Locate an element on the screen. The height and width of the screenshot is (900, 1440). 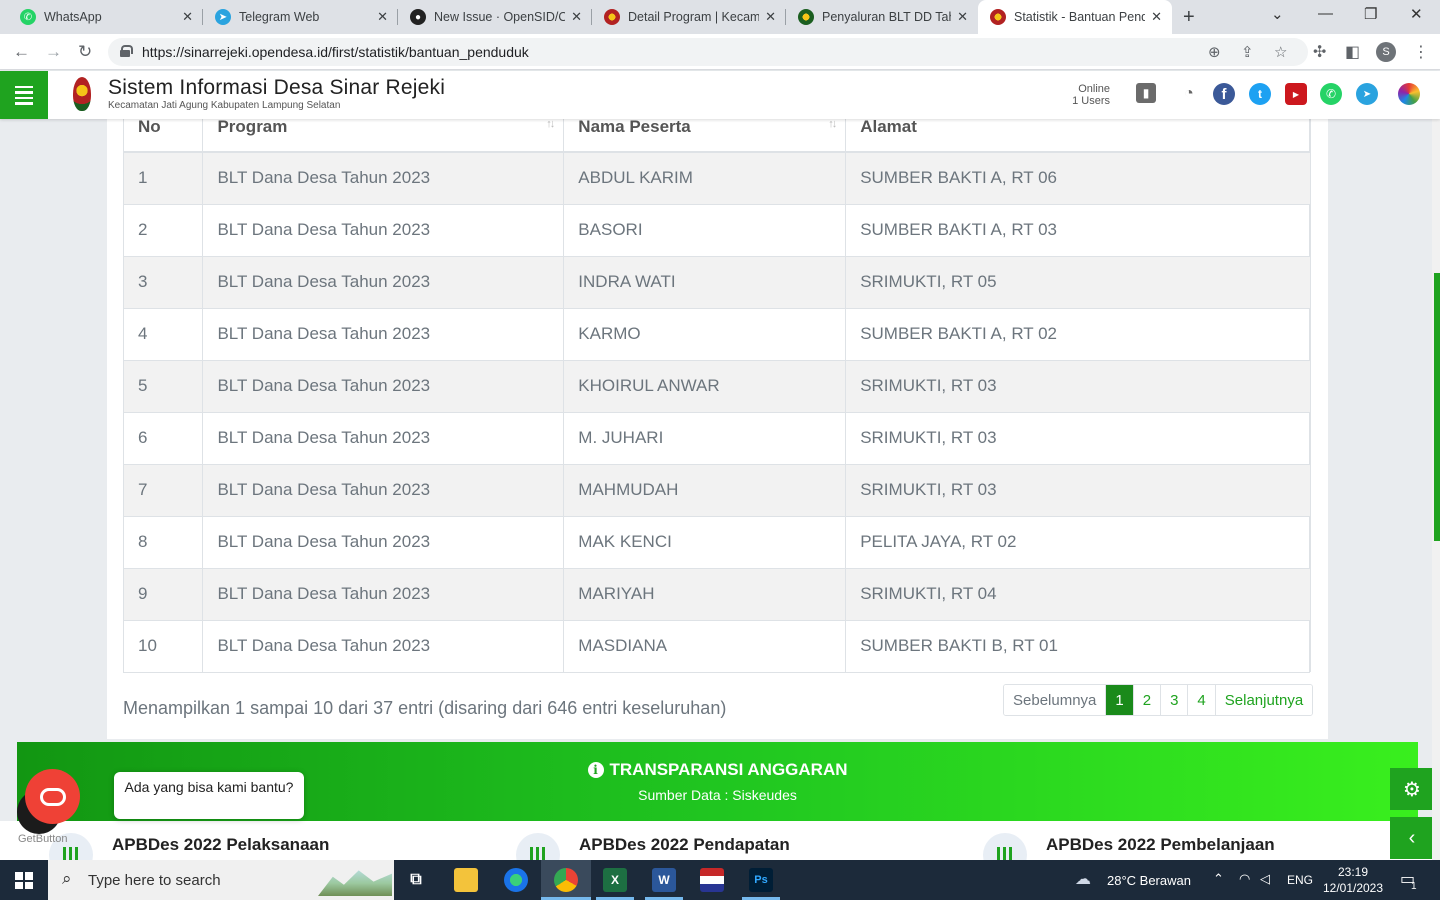
app-icon is located at coordinates (712, 880).